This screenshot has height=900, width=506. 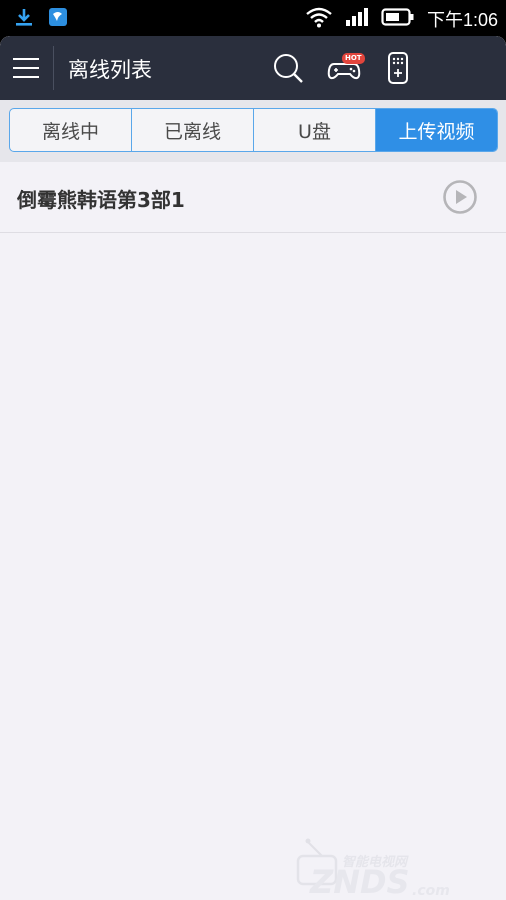 I want to click on search-icon, so click(x=288, y=68).